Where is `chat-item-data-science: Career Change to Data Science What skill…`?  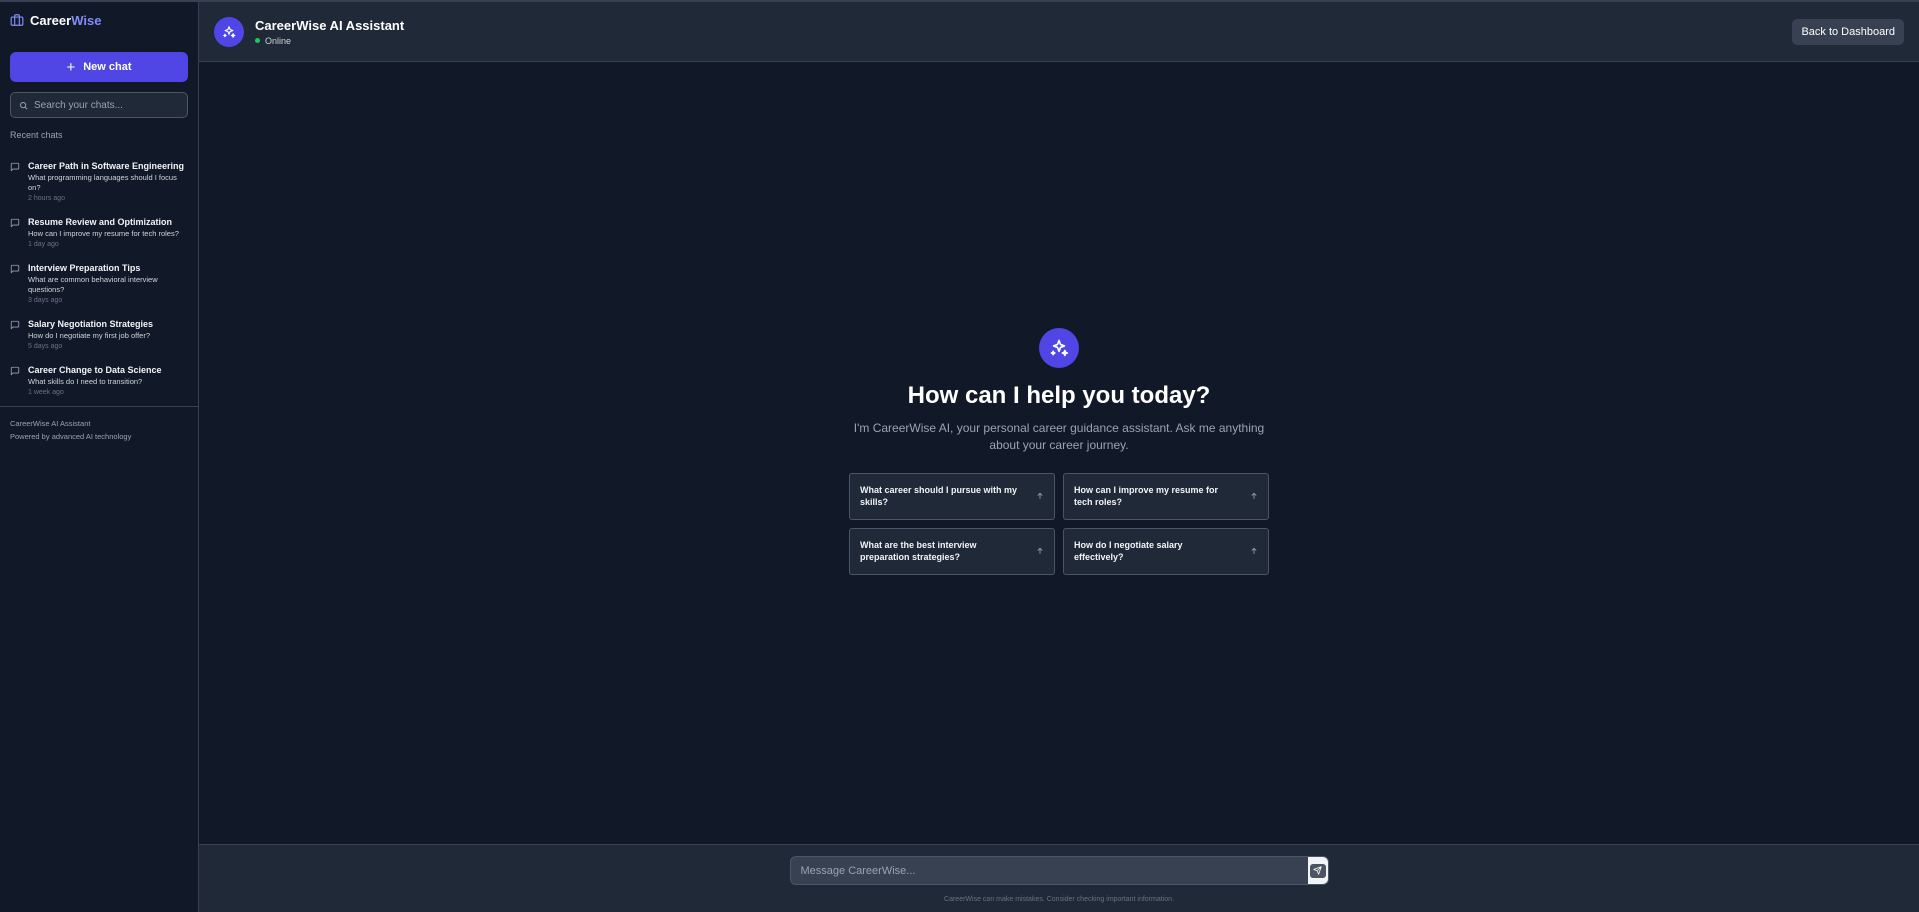 chat-item-data-science: Career Change to Data Science What skill… is located at coordinates (99, 380).